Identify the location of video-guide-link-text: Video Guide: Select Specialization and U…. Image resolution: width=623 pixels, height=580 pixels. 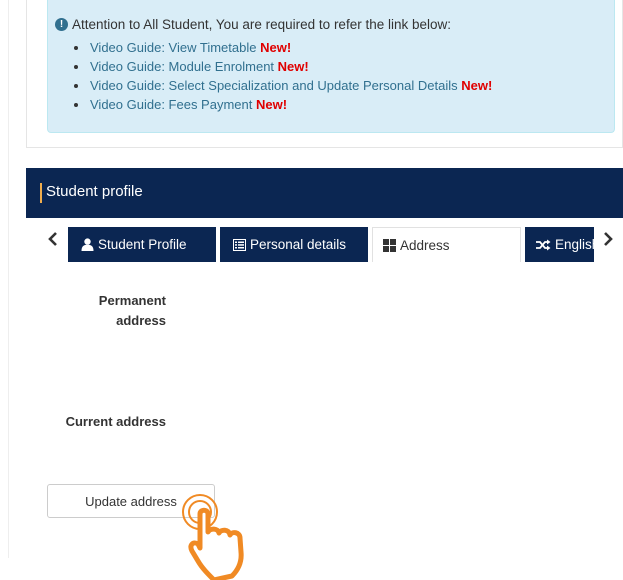
(274, 85).